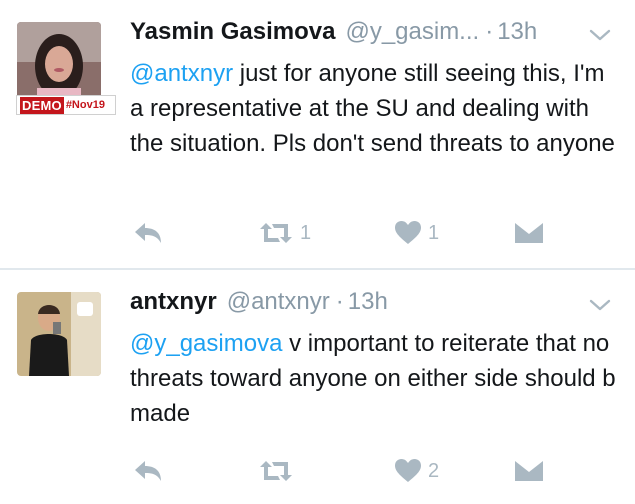  What do you see at coordinates (232, 32) in the screenshot?
I see `display-name: Yasmin Gasimova` at bounding box center [232, 32].